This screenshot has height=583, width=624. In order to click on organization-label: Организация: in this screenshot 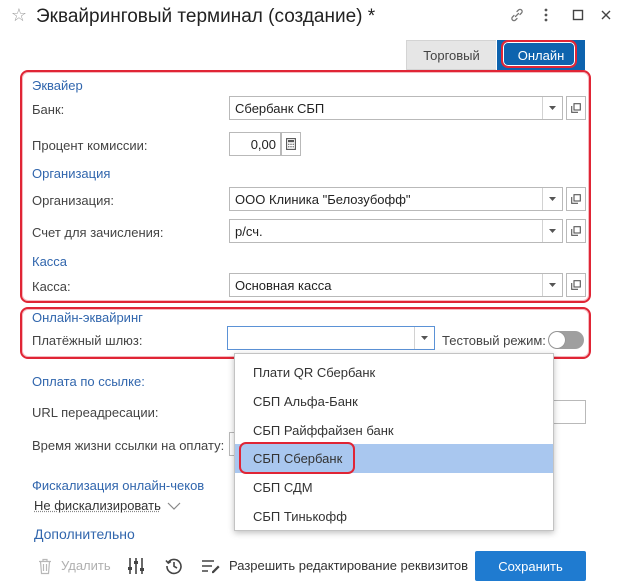, I will do `click(73, 200)`.